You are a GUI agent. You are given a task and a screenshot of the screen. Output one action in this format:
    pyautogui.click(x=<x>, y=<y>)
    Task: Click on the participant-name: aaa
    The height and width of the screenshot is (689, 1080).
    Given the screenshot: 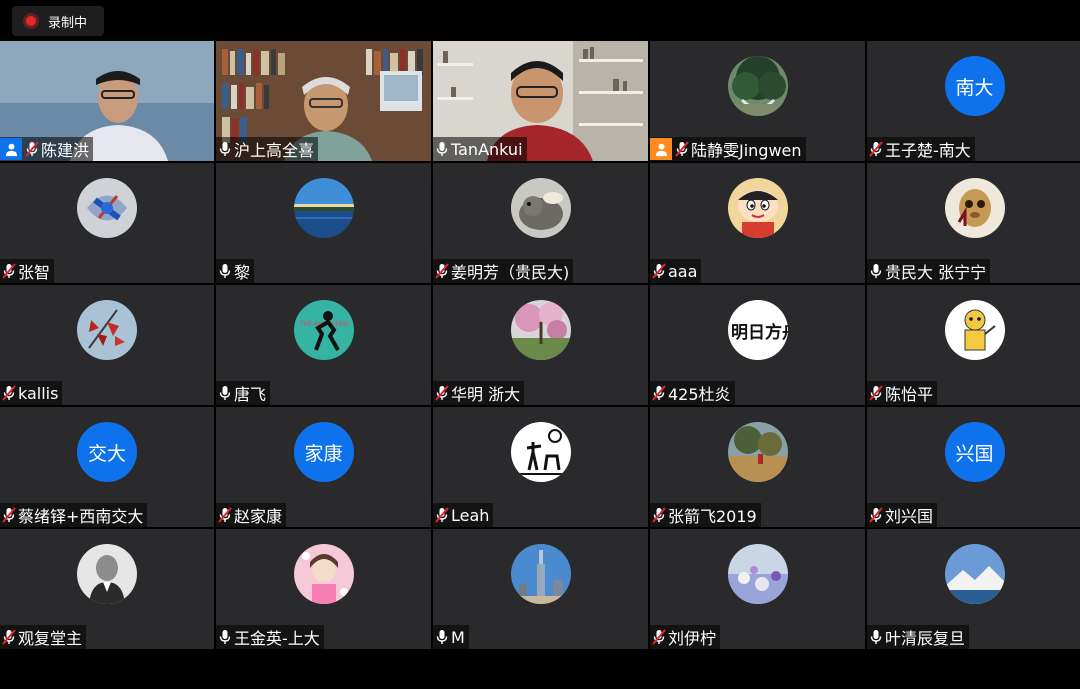 What is the action you would take?
    pyautogui.click(x=683, y=271)
    